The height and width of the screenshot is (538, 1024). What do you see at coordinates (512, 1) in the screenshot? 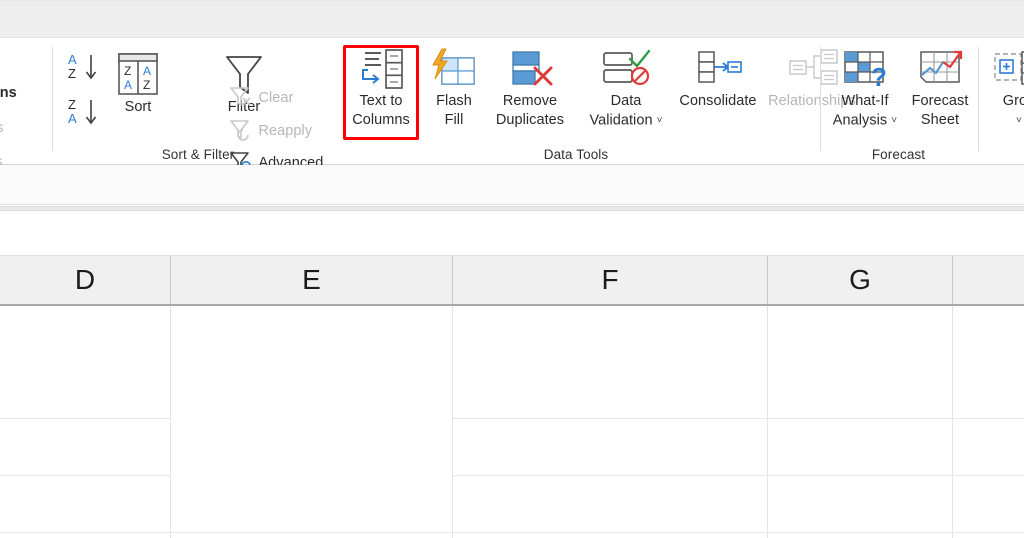
I see `window-top-edge` at bounding box center [512, 1].